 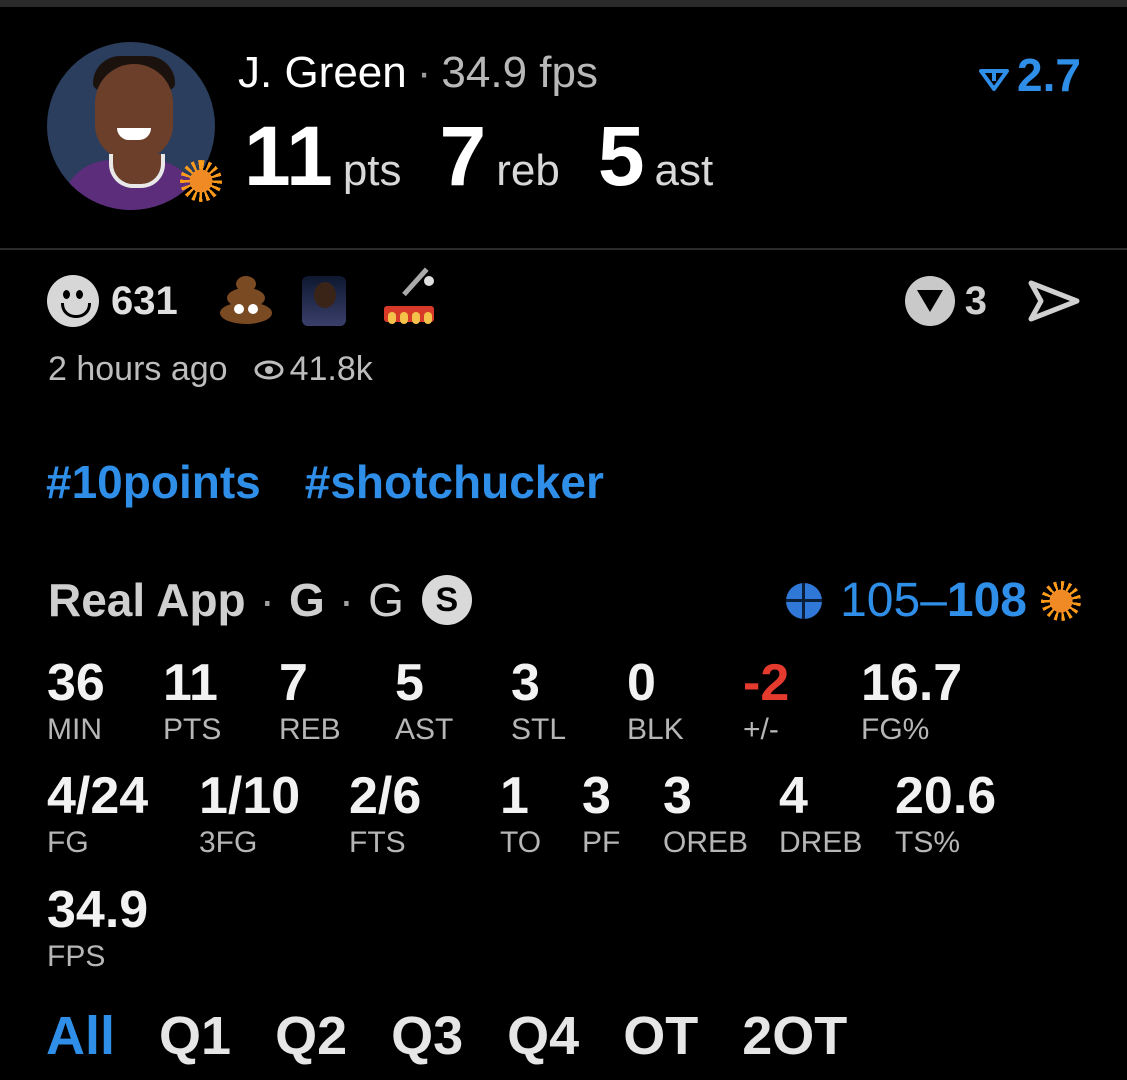 What do you see at coordinates (986, 600) in the screenshot?
I see `score-home: 108` at bounding box center [986, 600].